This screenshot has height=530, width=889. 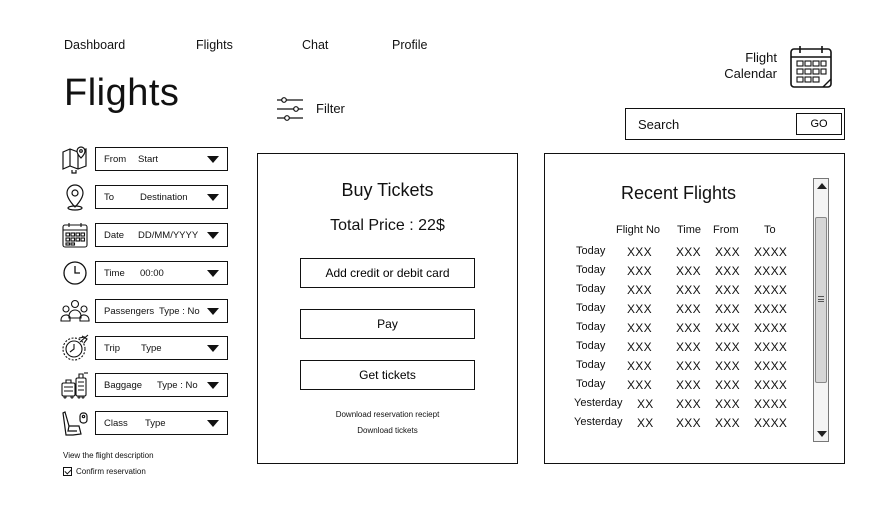 I want to click on location-pin-icon, so click(x=75, y=197).